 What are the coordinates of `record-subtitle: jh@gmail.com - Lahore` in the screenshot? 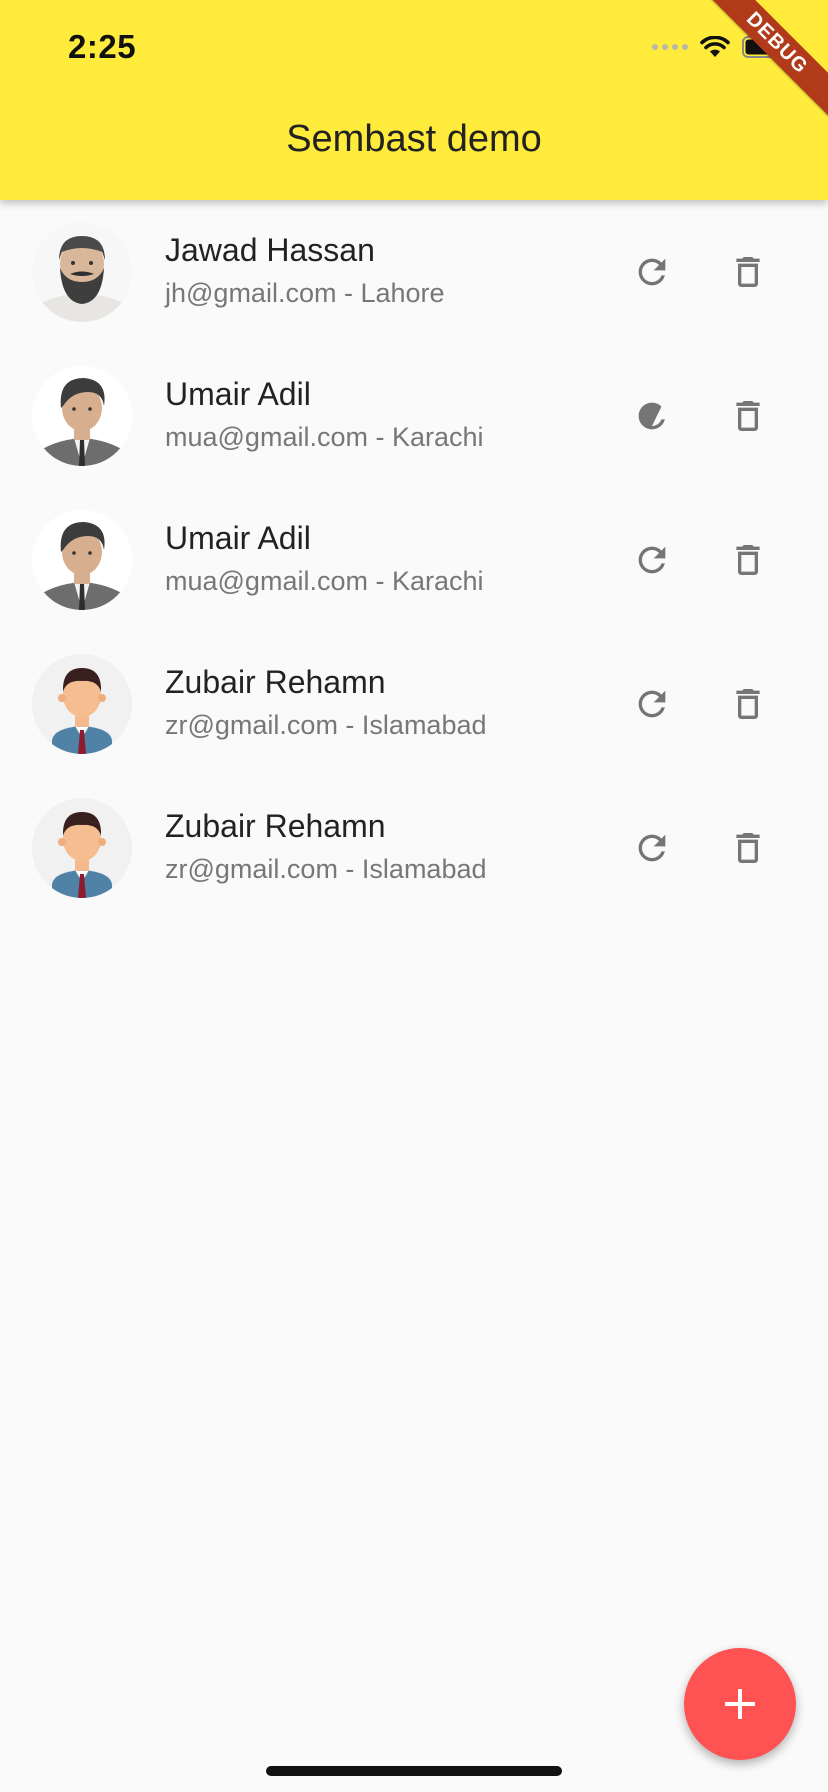 It's located at (305, 293).